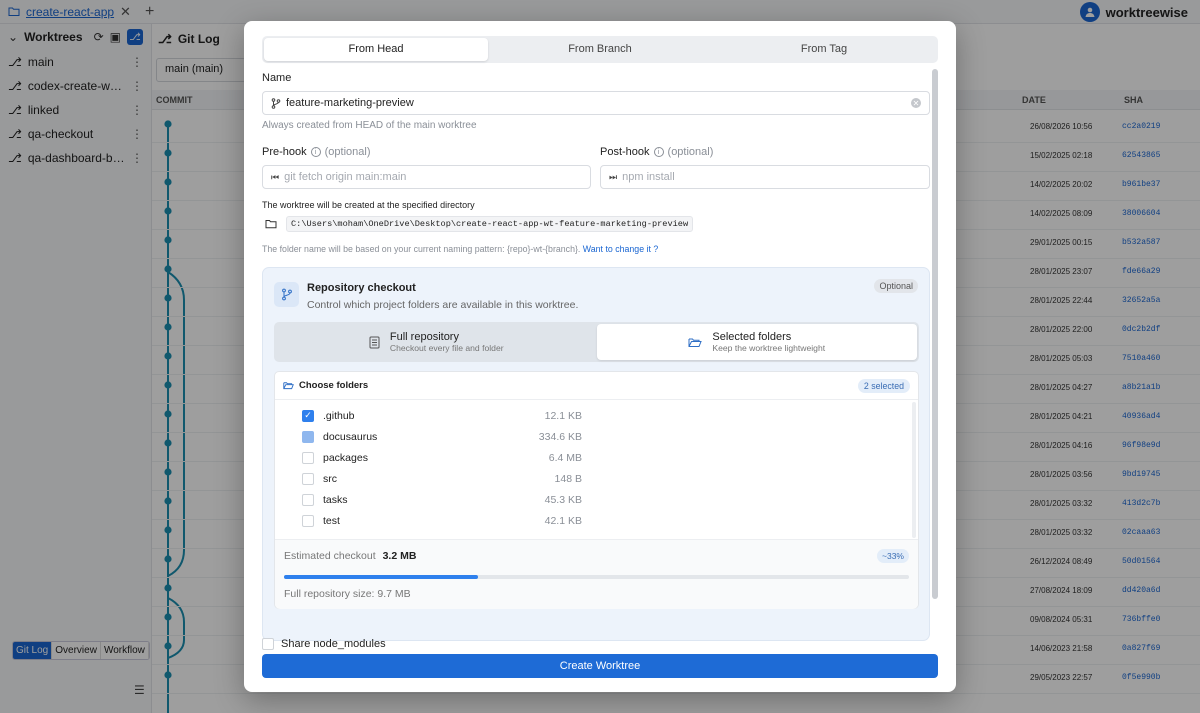 This screenshot has height=713, width=1200. Describe the element at coordinates (824, 49) in the screenshot. I see `tab-from-tag: From Tag` at that location.